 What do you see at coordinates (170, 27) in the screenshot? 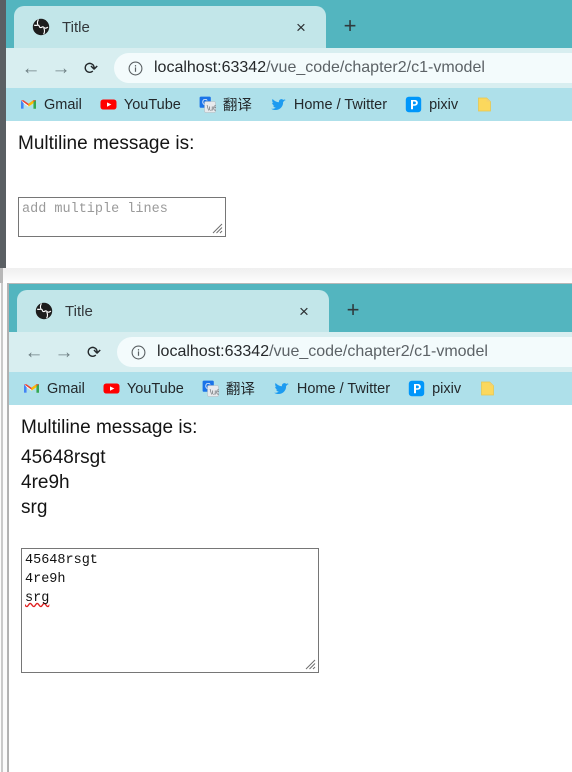
I see `browser-tab-active-1: Title ×` at bounding box center [170, 27].